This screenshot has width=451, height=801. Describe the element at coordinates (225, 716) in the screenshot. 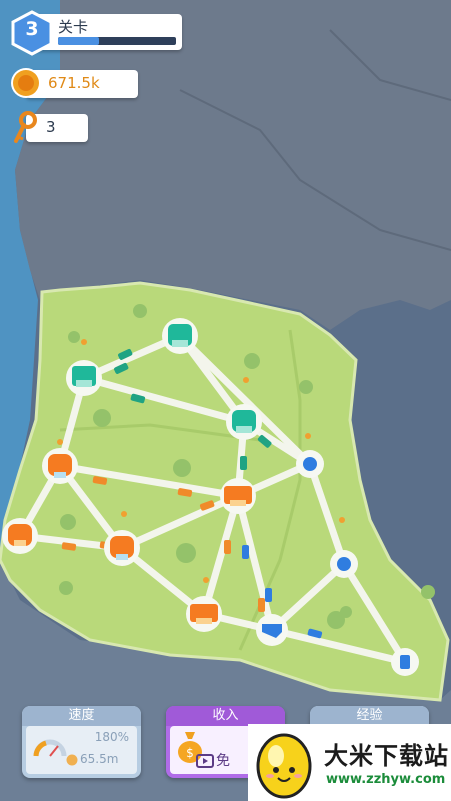

I see `income-title: 收入` at that location.